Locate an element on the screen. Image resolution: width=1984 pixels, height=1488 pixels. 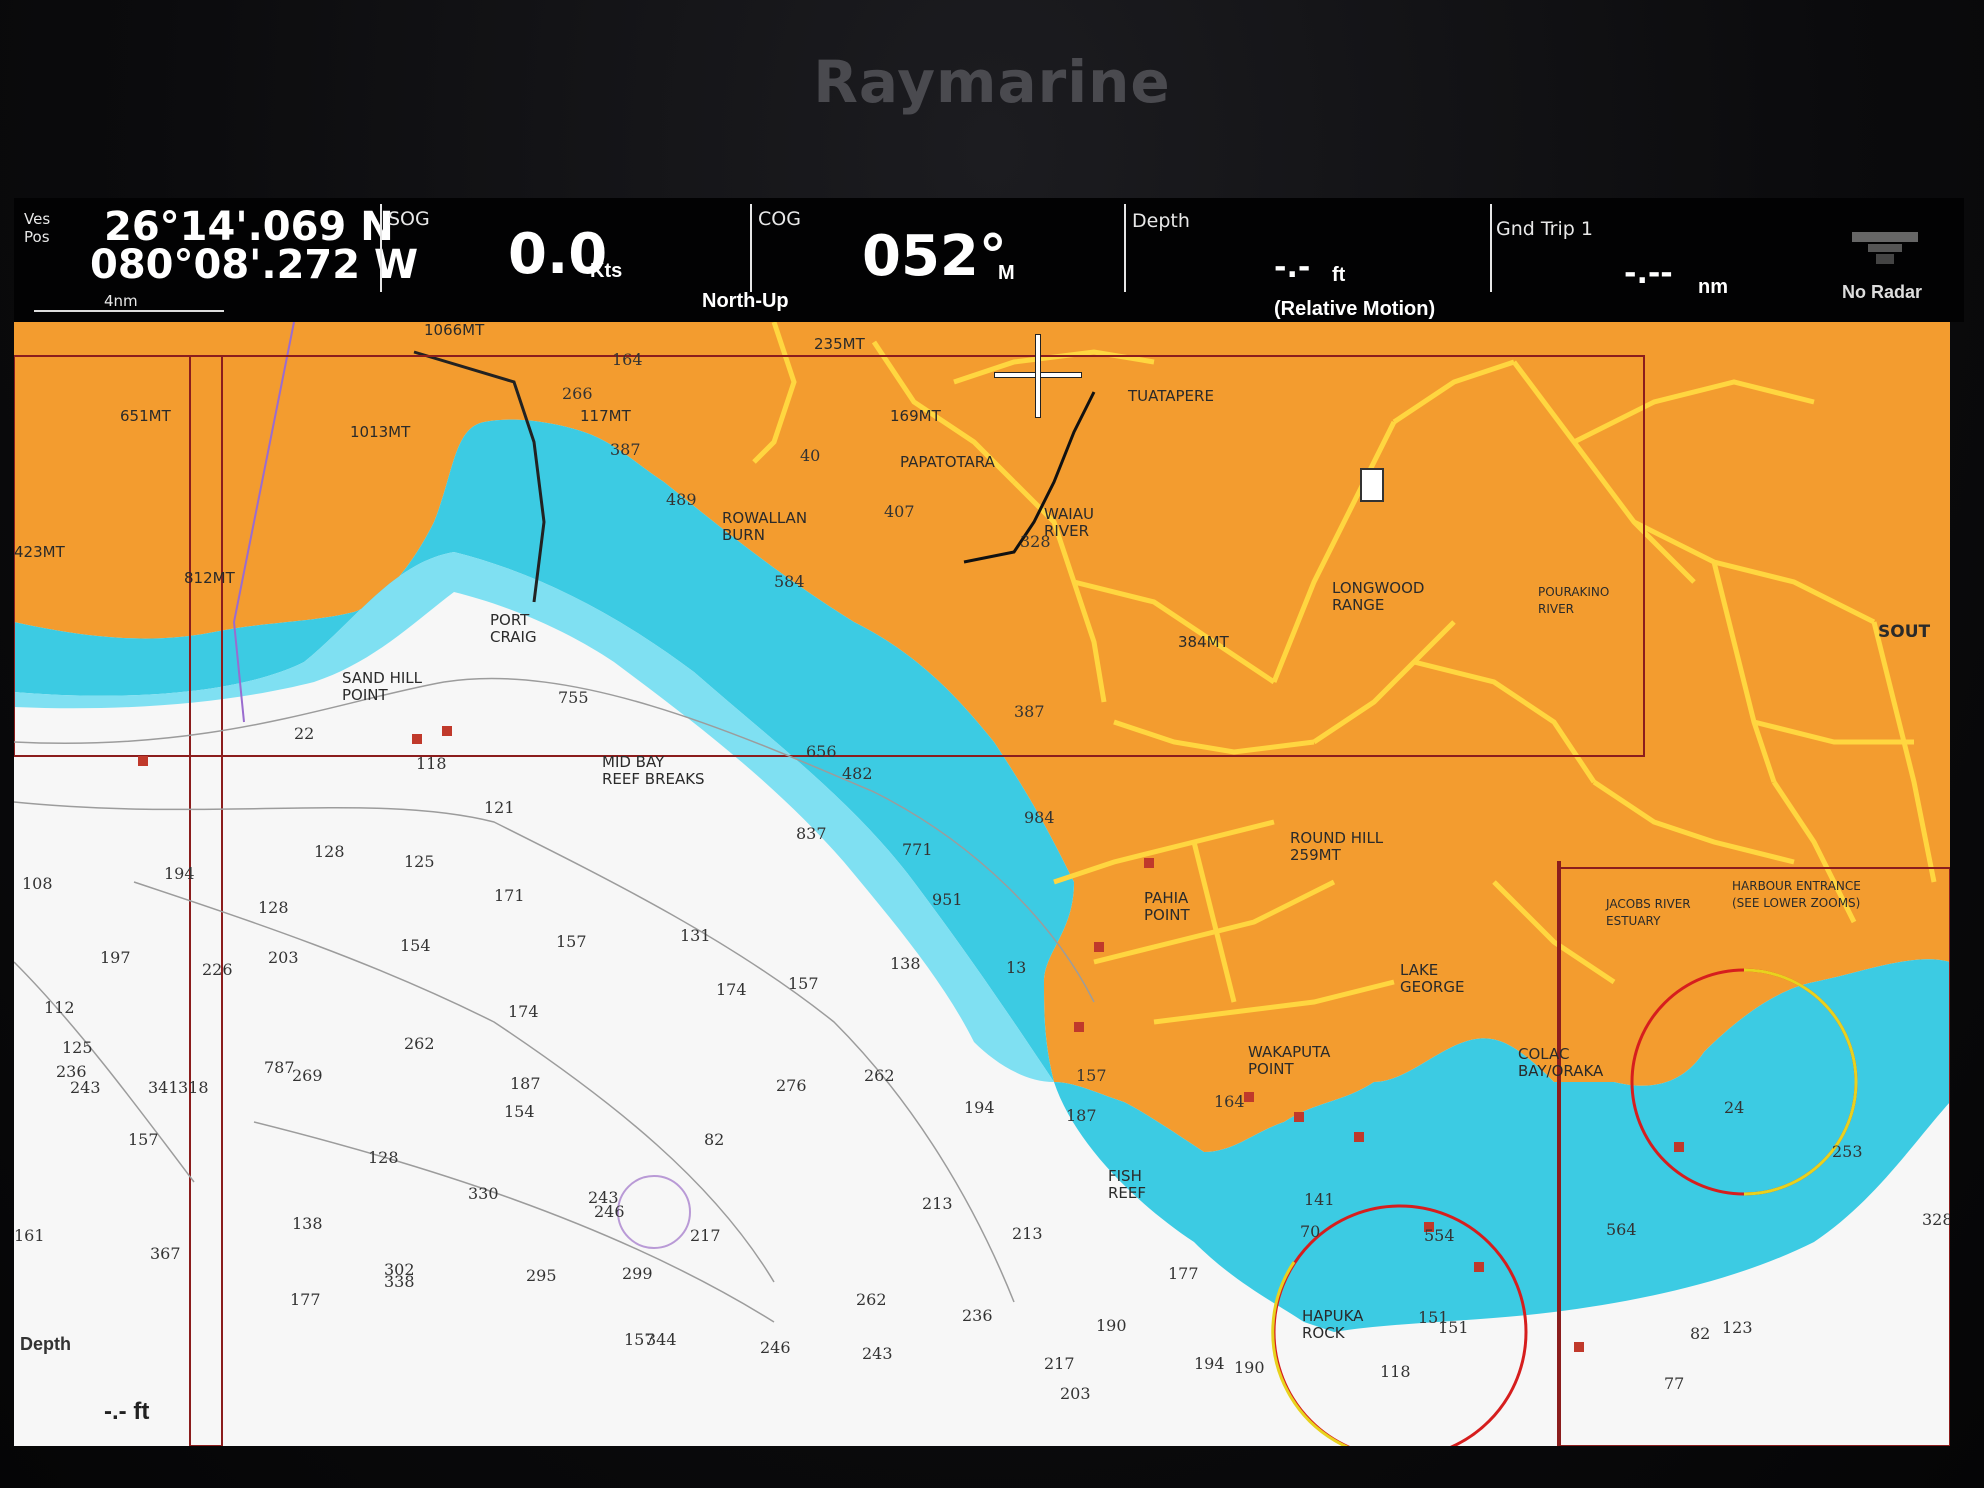
buoy-icon is located at coordinates (1372, 485).